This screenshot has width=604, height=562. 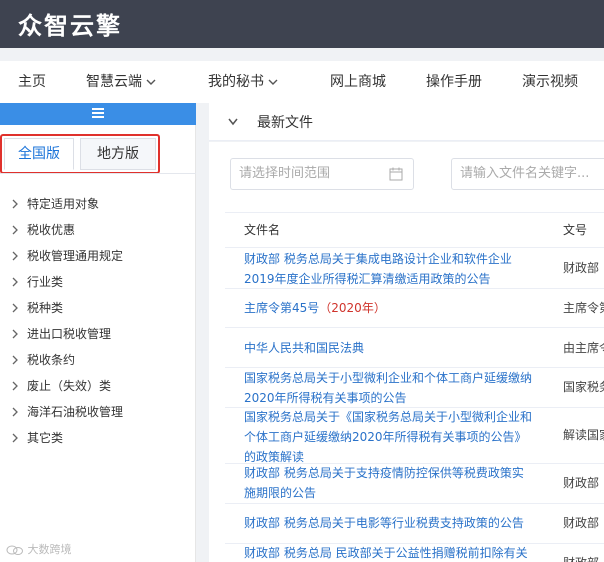 What do you see at coordinates (98, 438) in the screenshot?
I see `tree-item: 其它类` at bounding box center [98, 438].